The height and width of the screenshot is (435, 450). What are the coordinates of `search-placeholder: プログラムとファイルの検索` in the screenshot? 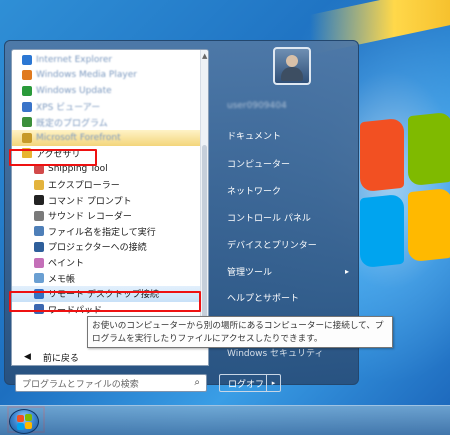 It's located at (80, 384).